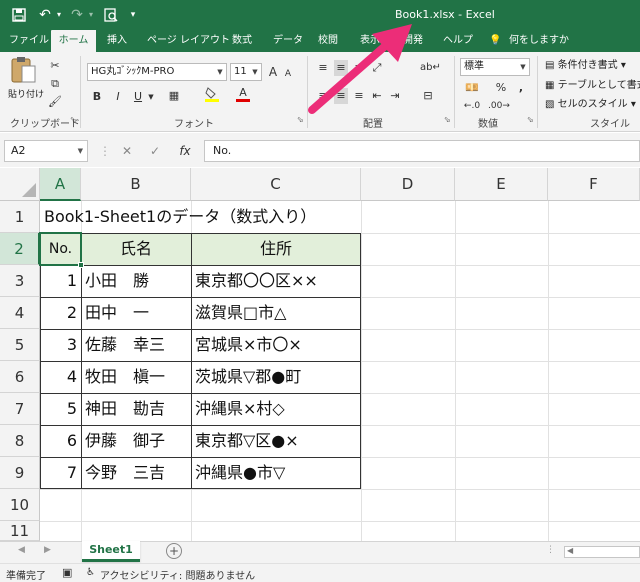 The width and height of the screenshot is (640, 582). What do you see at coordinates (90, 572) in the screenshot?
I see `accessibility-icon: ♿` at bounding box center [90, 572].